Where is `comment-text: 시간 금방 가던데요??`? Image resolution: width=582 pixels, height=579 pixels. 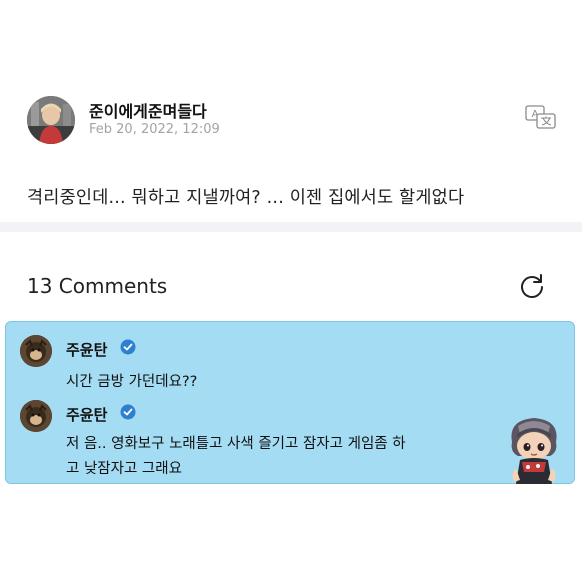 comment-text: 시간 금방 가던데요?? is located at coordinates (132, 382).